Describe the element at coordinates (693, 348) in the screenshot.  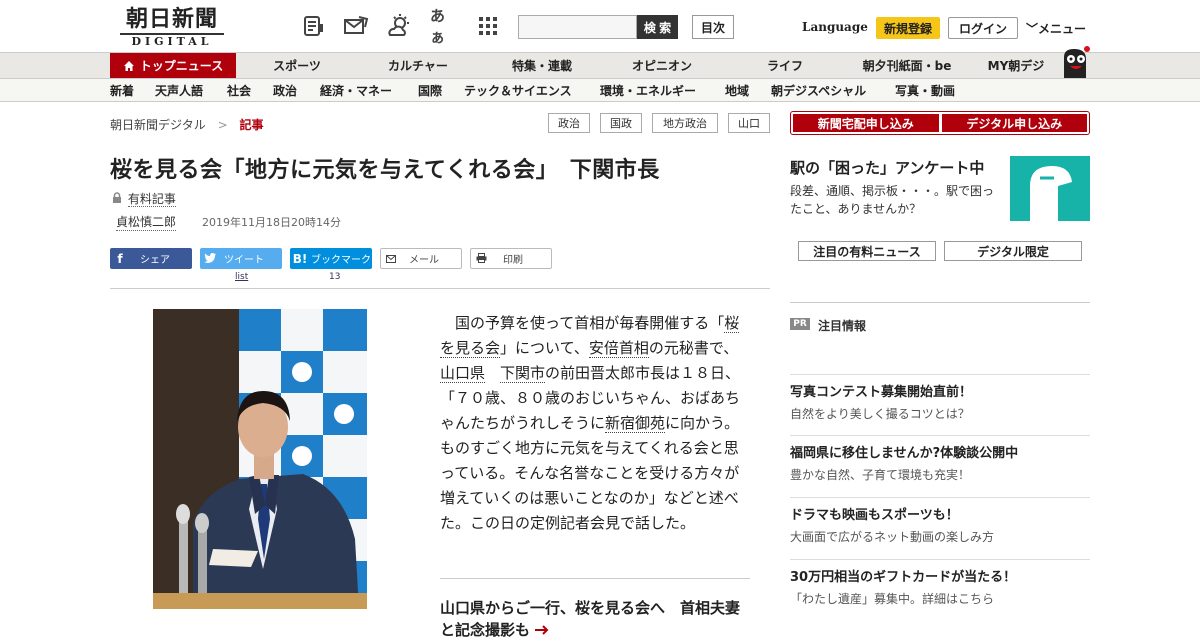
I see `body-text: の元秘書で、` at that location.